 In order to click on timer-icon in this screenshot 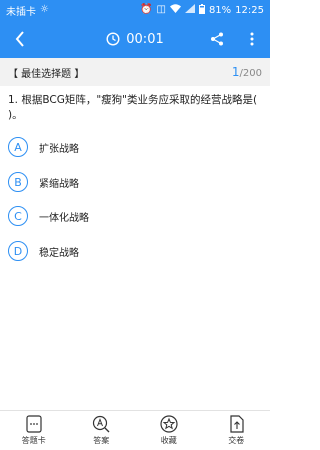, I will do `click(113, 39)`.